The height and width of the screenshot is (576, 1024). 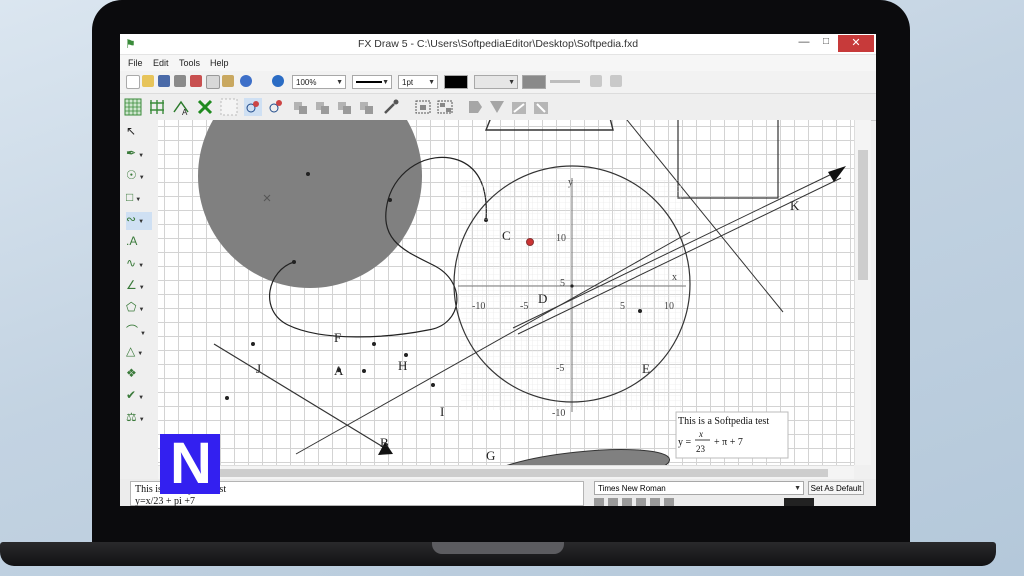 I want to click on curve-tool-icon: ∿ ▼, so click(x=139, y=265).